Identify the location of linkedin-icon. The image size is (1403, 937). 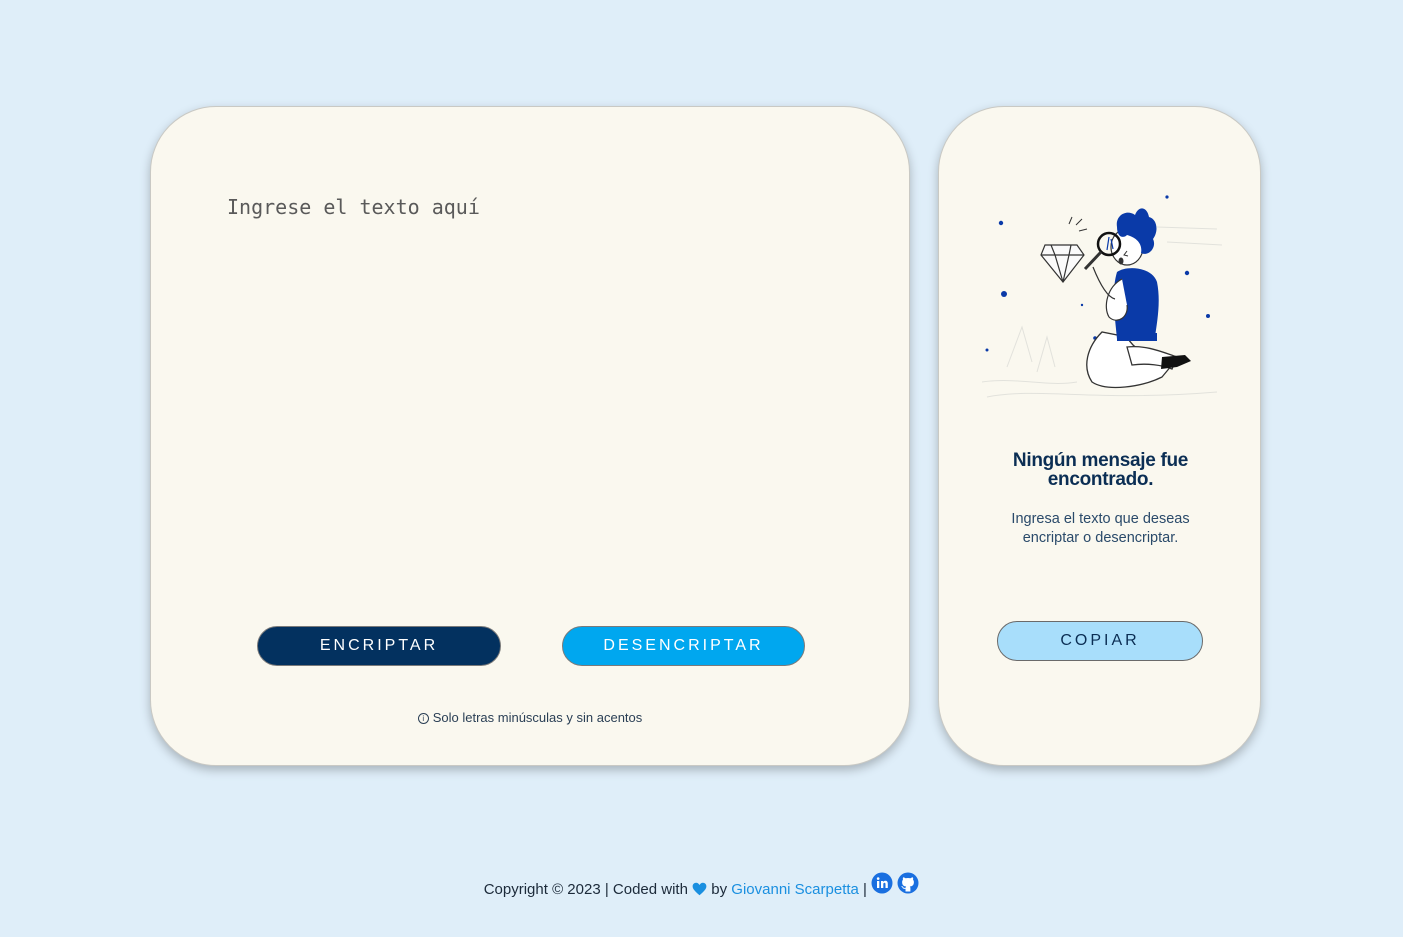
(882, 883).